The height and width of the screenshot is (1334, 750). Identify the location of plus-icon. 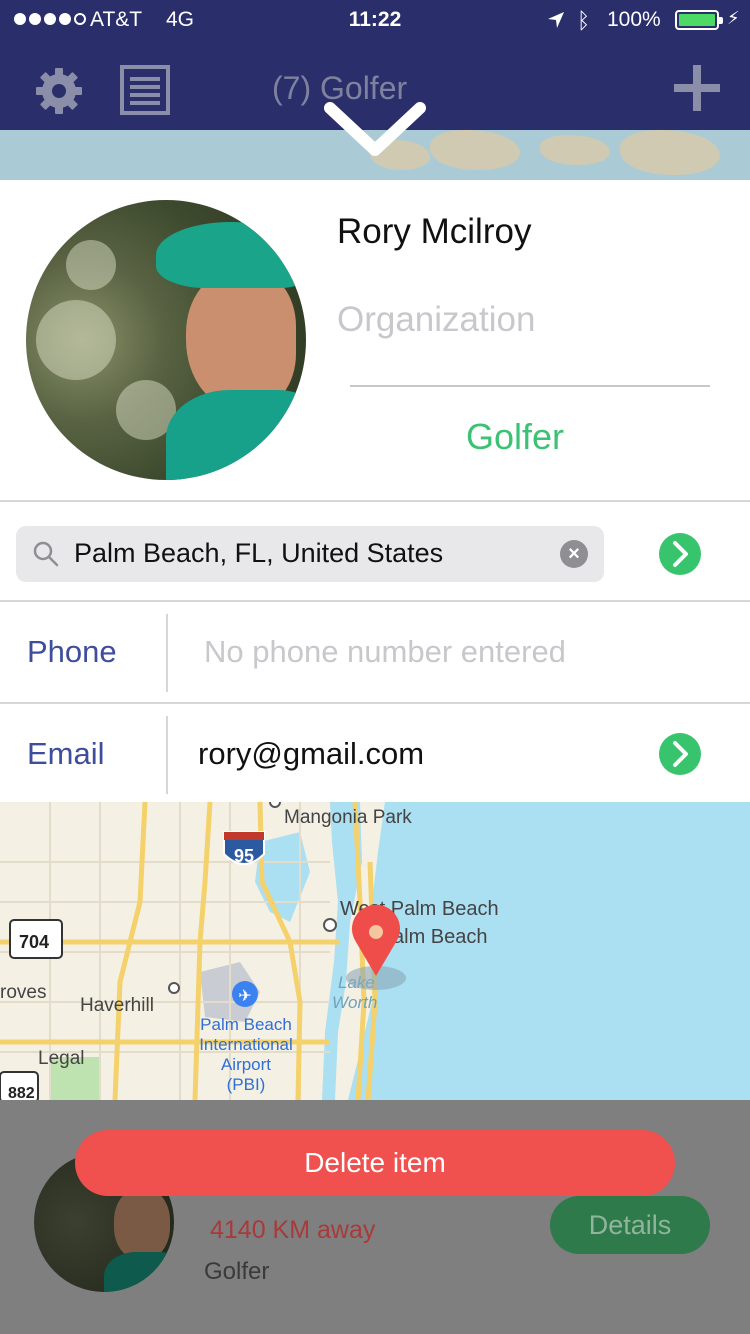
(697, 88).